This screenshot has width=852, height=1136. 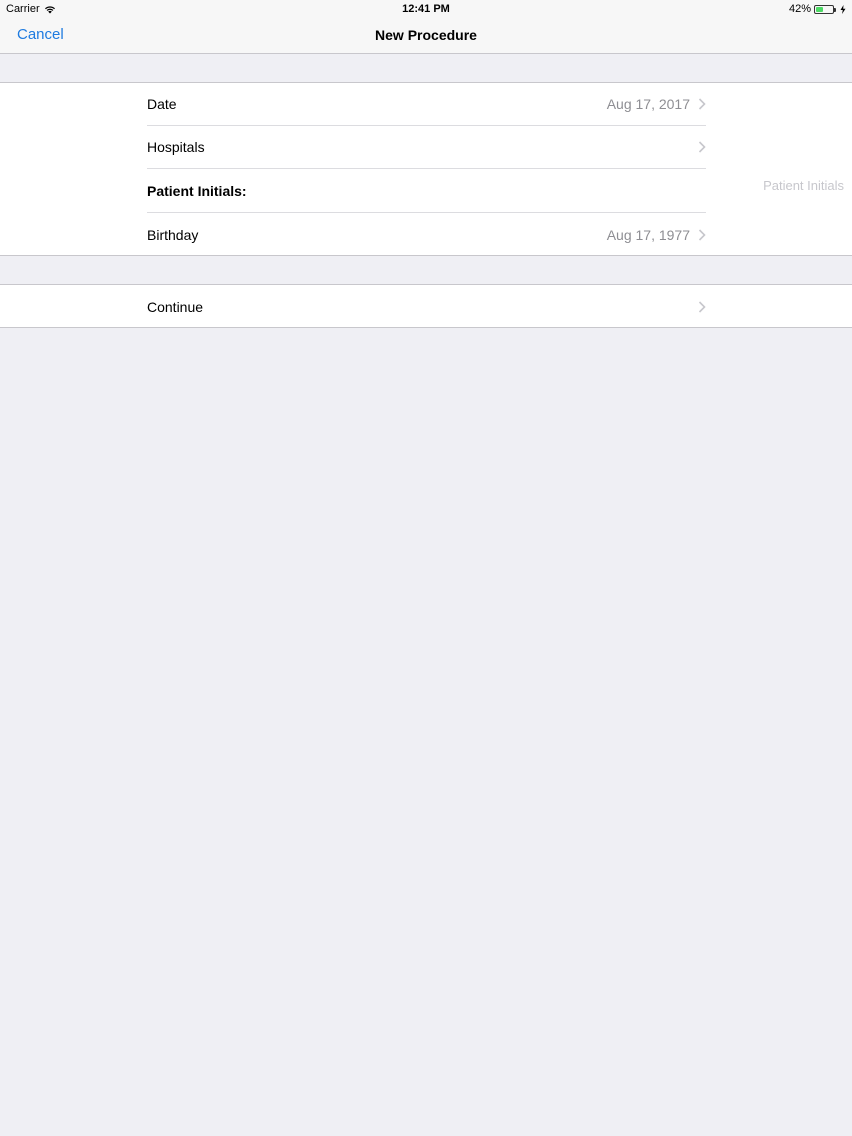 What do you see at coordinates (825, 9) in the screenshot?
I see `battery-icon` at bounding box center [825, 9].